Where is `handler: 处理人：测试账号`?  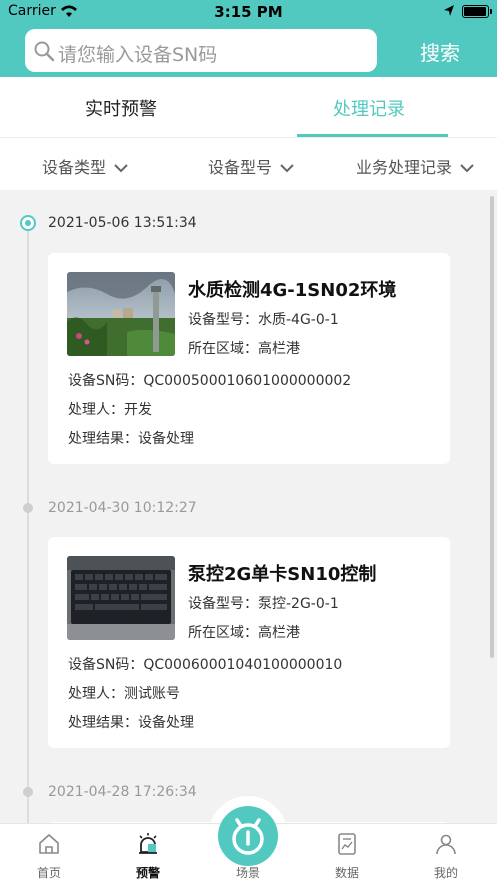
handler: 处理人：测试账号 is located at coordinates (124, 694).